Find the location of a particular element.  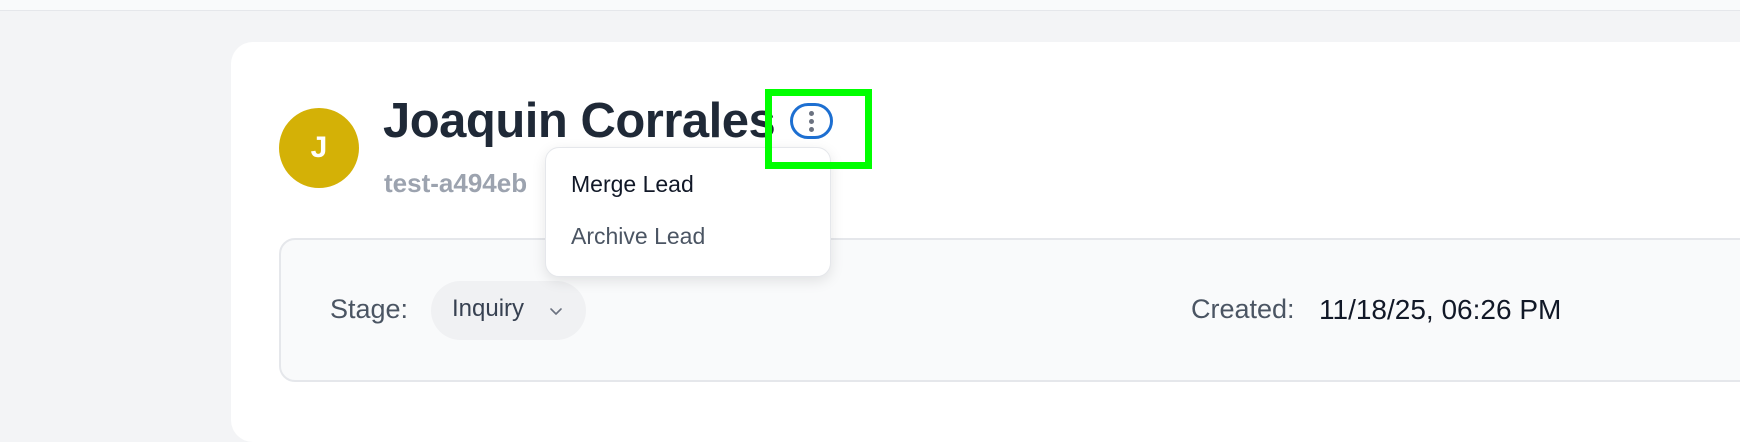

menu-item-archive-lead: Archive Lead is located at coordinates (638, 236).